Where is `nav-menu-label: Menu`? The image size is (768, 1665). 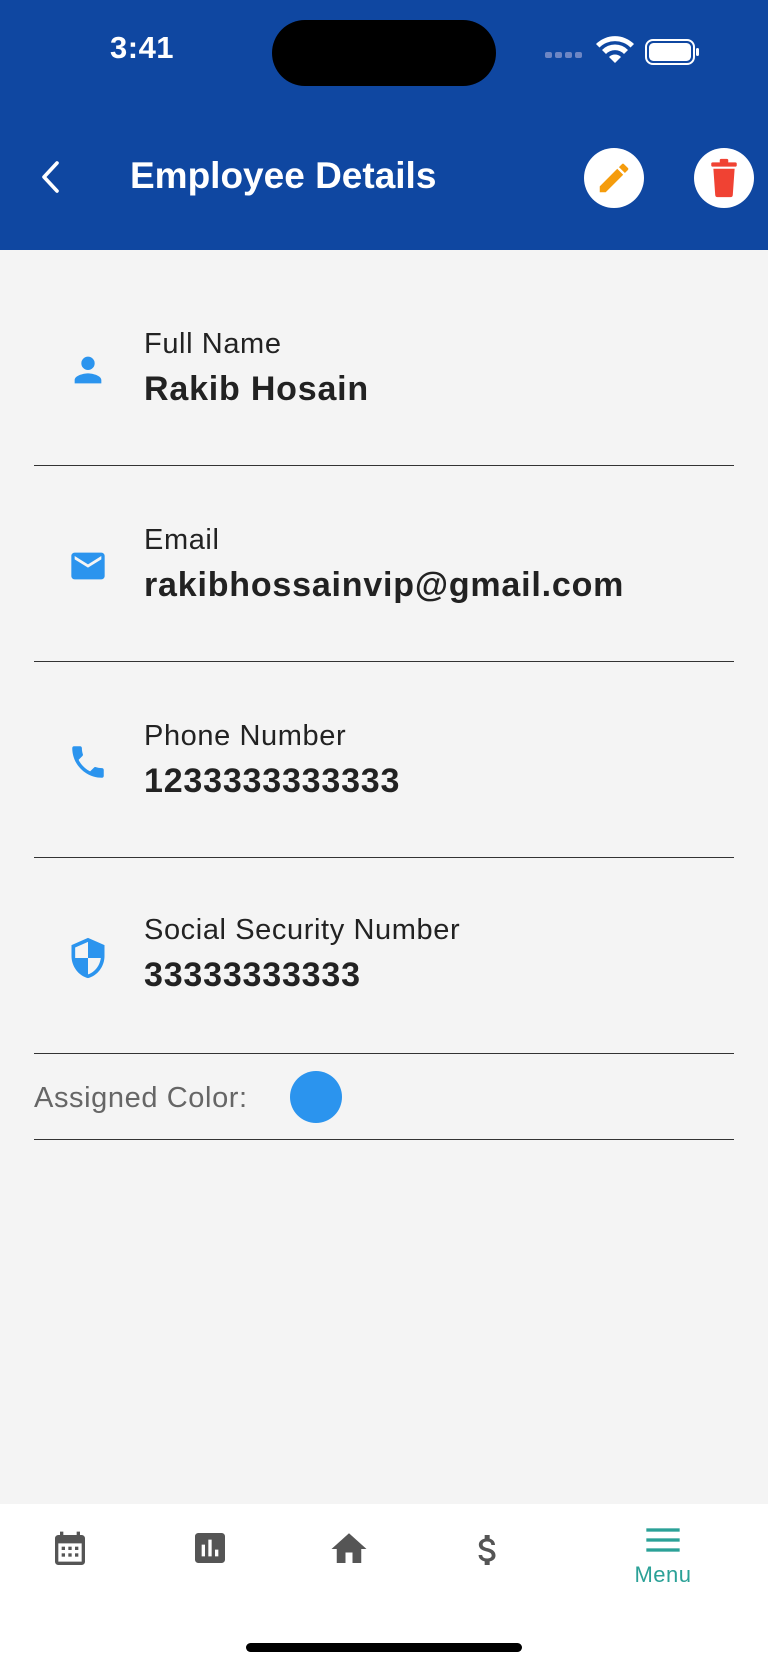 nav-menu-label: Menu is located at coordinates (663, 1574).